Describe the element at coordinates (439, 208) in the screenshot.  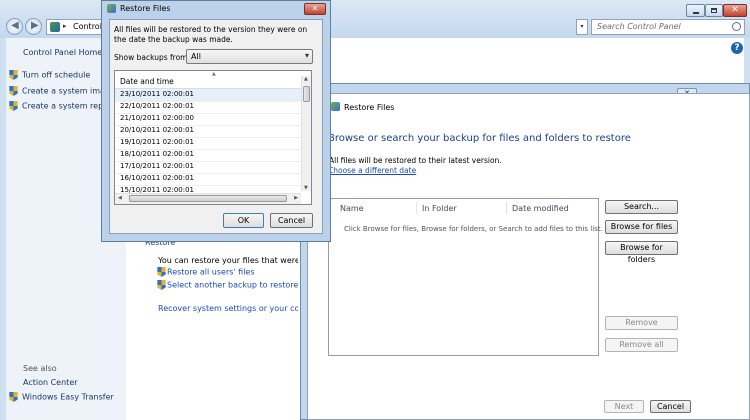
I see `column-header-in-folder: In Folder` at that location.